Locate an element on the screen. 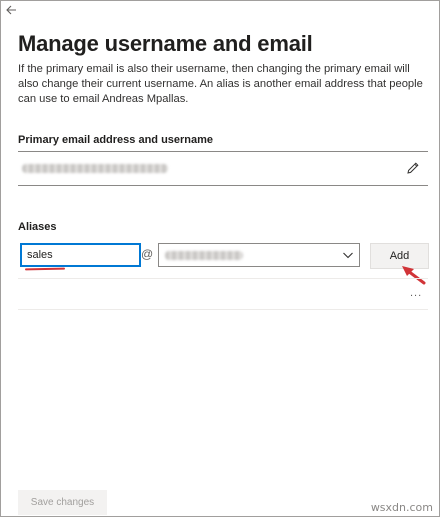  save-changes-button: Save changes is located at coordinates (62, 502).